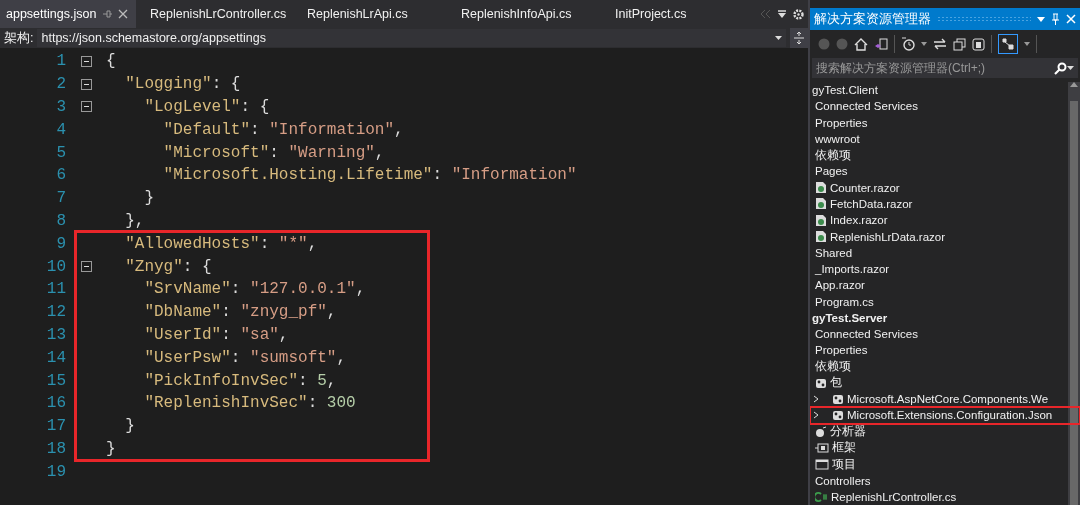 The image size is (1080, 505). Describe the element at coordinates (821, 431) in the screenshot. I see `analyzer-icon` at that location.